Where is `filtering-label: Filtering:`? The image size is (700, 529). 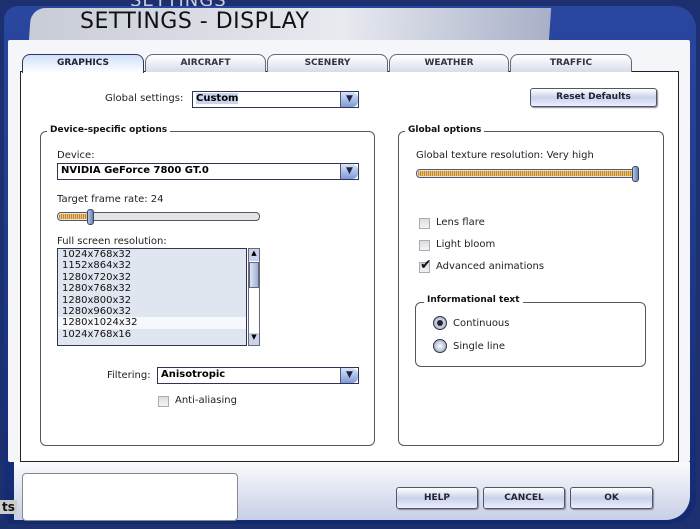 filtering-label: Filtering: is located at coordinates (129, 375).